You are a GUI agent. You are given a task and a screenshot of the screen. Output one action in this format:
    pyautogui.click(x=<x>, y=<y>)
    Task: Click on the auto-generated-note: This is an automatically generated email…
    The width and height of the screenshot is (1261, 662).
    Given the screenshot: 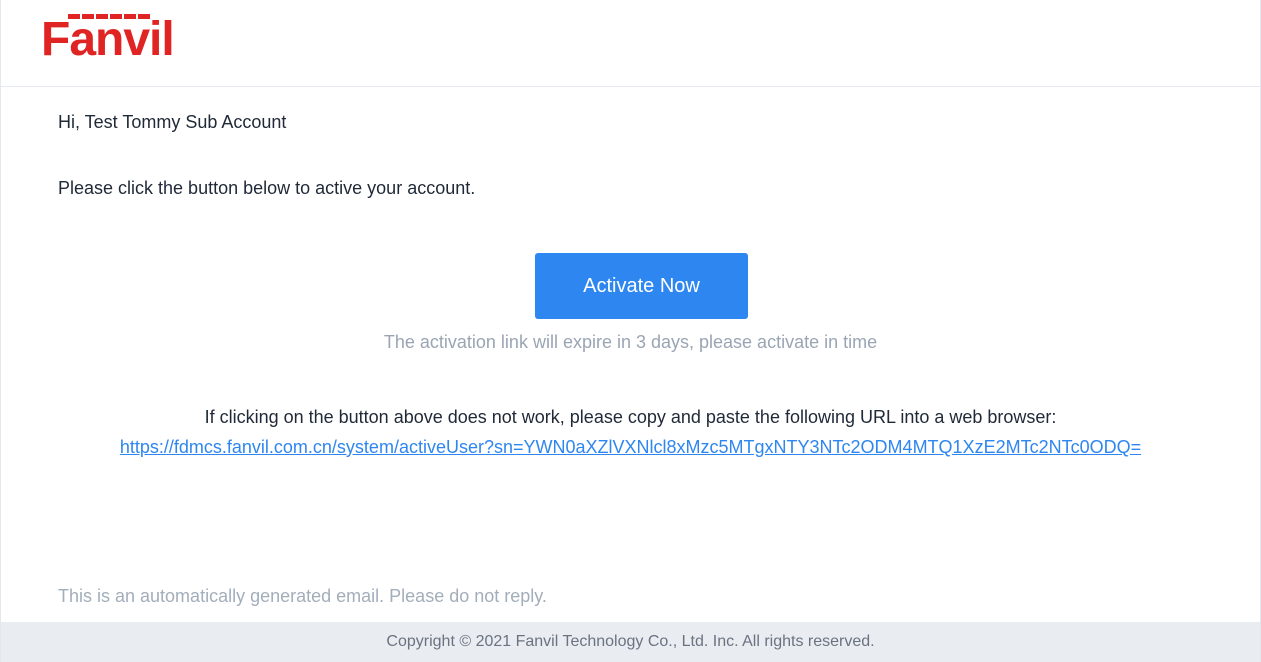 What is the action you would take?
    pyautogui.click(x=302, y=596)
    